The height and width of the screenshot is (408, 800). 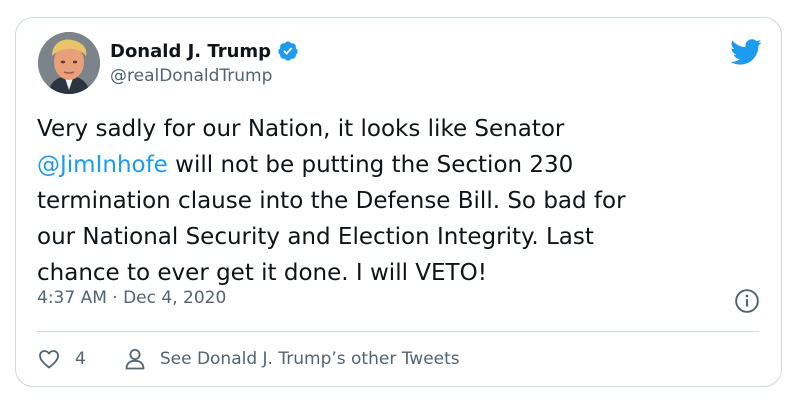 I want to click on profile-photo, so click(x=69, y=63).